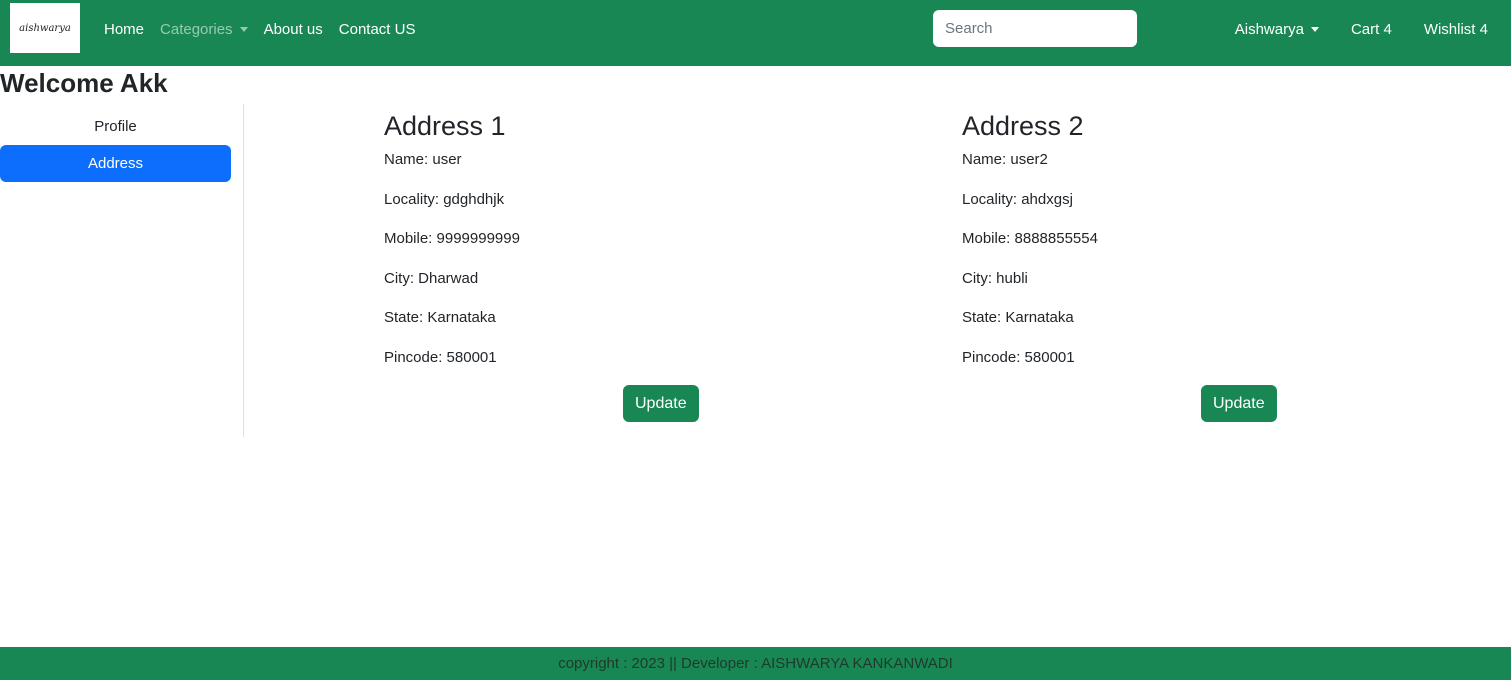 The width and height of the screenshot is (1511, 680). What do you see at coordinates (1269, 29) in the screenshot?
I see `user-name: Aishwarya` at bounding box center [1269, 29].